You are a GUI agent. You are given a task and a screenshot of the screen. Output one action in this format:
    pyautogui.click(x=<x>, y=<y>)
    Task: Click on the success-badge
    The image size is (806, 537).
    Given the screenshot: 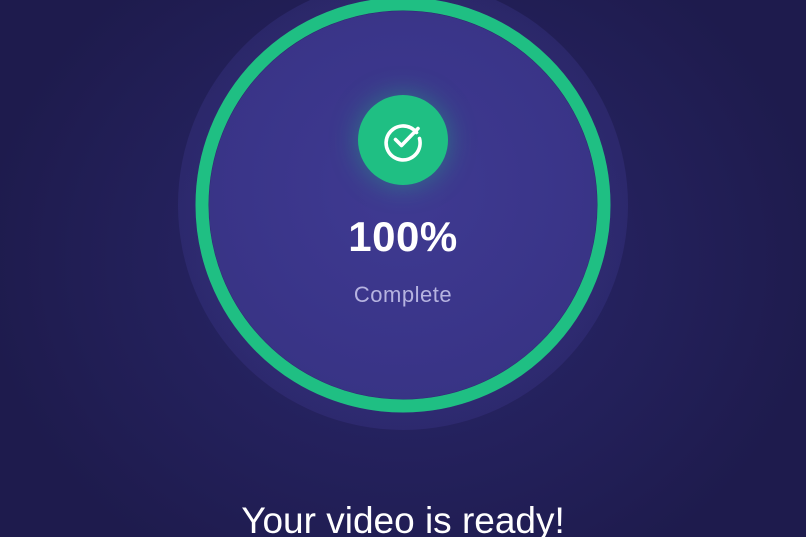 What is the action you would take?
    pyautogui.click(x=403, y=140)
    